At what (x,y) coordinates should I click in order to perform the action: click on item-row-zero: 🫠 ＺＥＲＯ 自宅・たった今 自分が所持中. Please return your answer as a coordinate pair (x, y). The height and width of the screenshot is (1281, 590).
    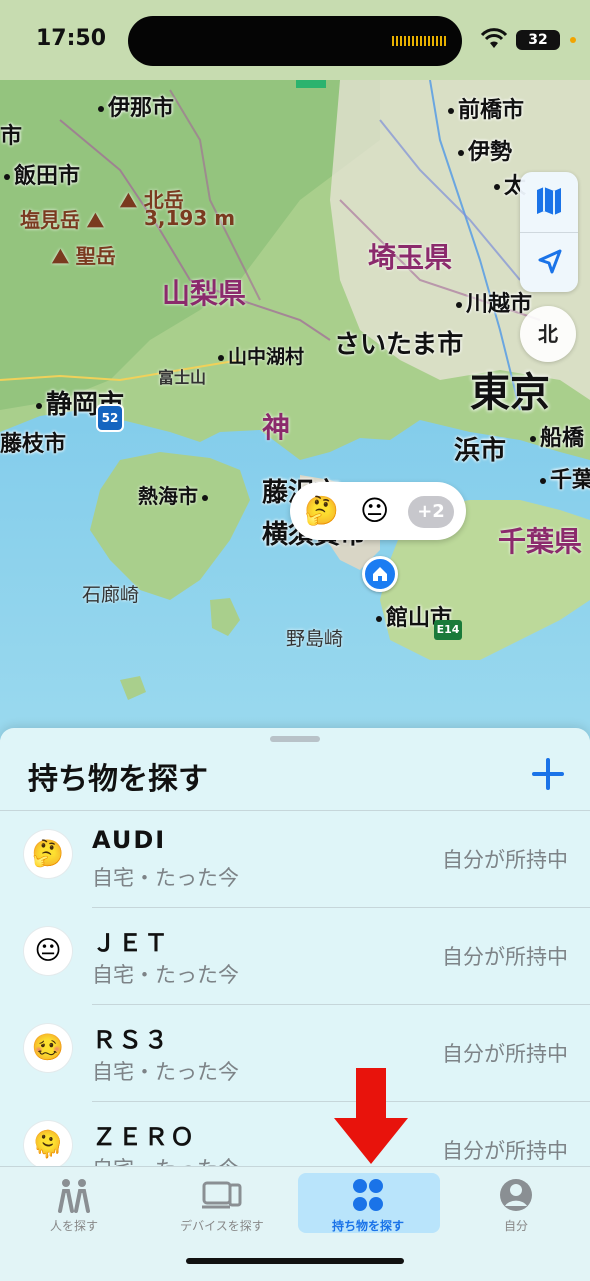
    Looking at the image, I should click on (295, 1135).